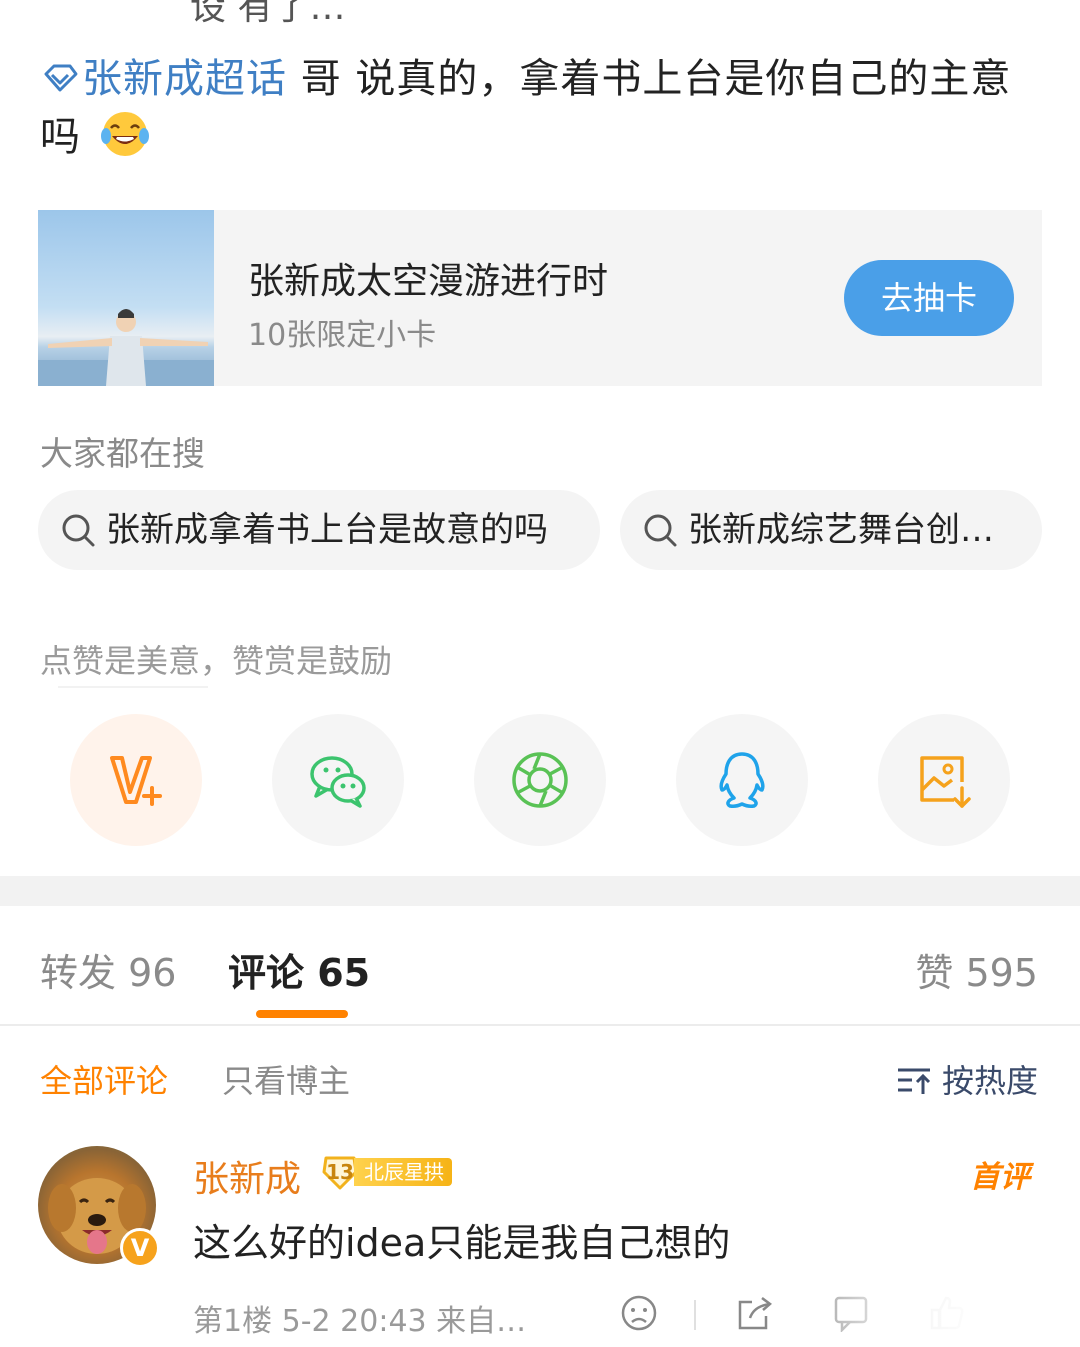  I want to click on save-image-button, so click(944, 780).